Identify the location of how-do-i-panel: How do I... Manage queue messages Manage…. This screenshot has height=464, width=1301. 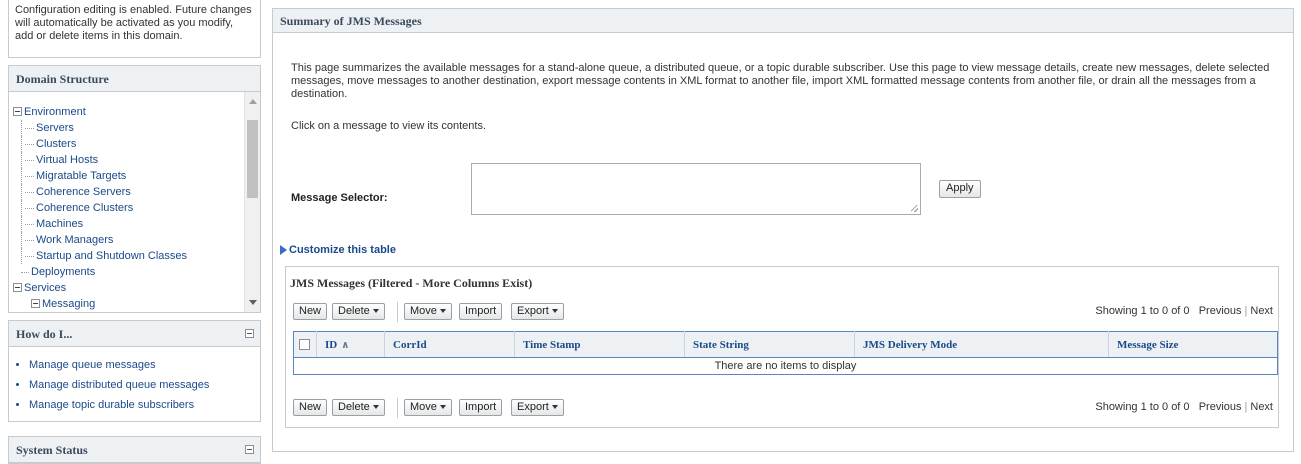
(134, 371).